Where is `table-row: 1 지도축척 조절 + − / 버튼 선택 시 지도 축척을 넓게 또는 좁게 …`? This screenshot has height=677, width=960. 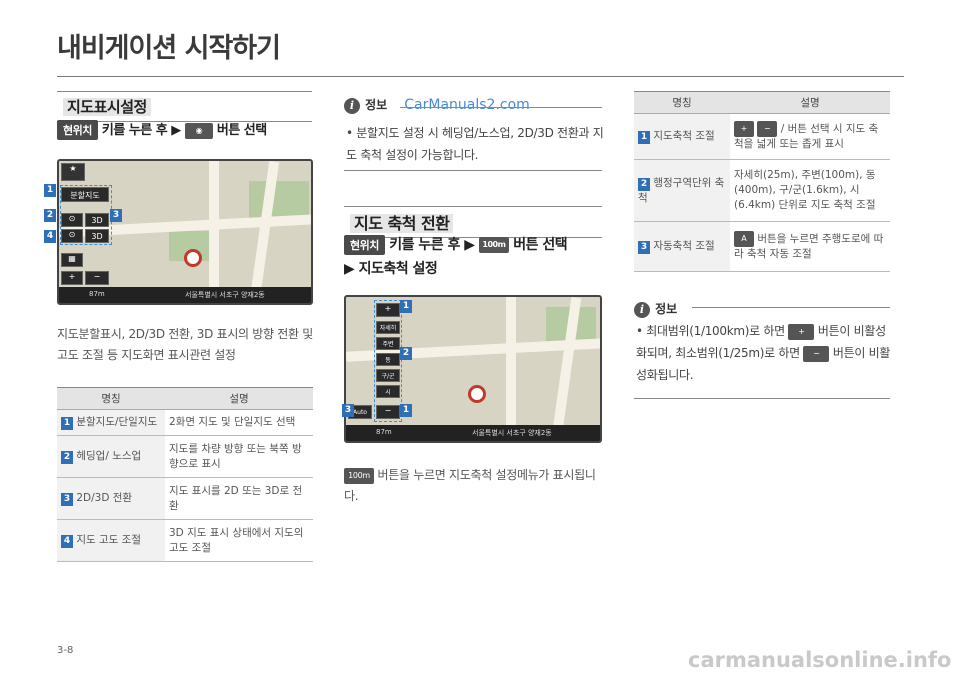 table-row: 1 지도축척 조절 + − / 버튼 선택 시 지도 축척을 넓게 또는 좁게 … is located at coordinates (762, 136).